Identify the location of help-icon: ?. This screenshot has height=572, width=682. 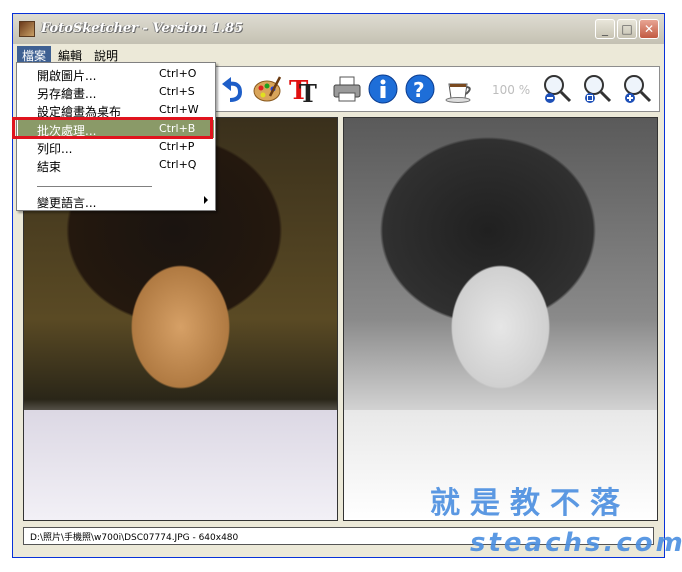
(420, 89).